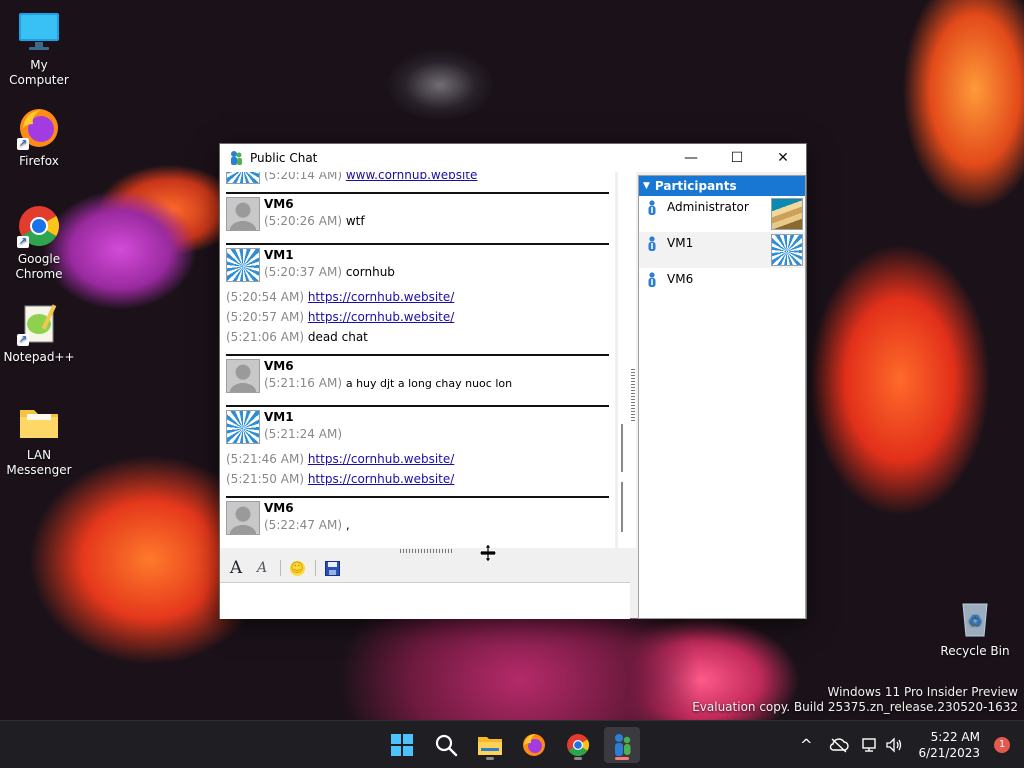 The height and width of the screenshot is (768, 1024). What do you see at coordinates (513, 158) in the screenshot?
I see `title-bar: Public Chat — ☐ ✕` at bounding box center [513, 158].